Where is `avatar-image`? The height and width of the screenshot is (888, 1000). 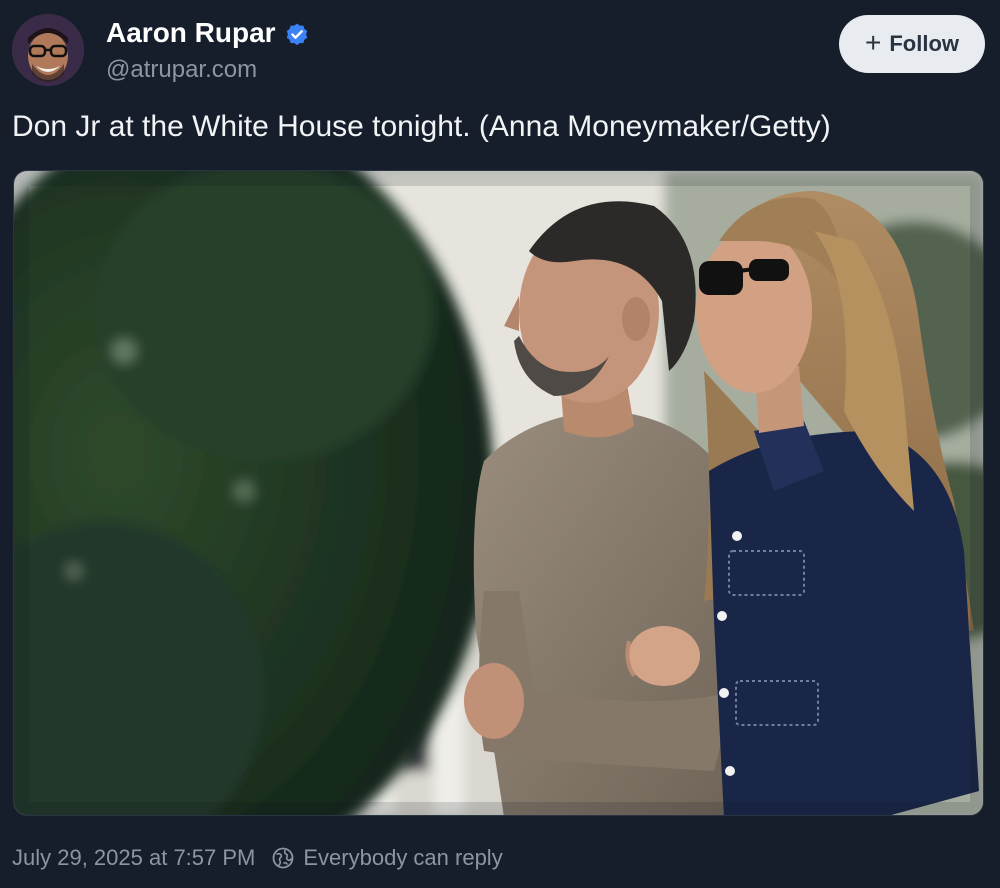
avatar-image is located at coordinates (48, 50).